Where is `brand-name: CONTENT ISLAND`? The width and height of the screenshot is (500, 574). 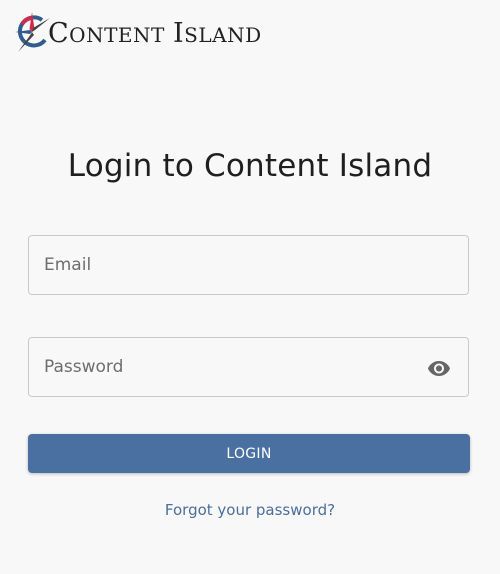
brand-name: CONTENT ISLAND is located at coordinates (155, 33).